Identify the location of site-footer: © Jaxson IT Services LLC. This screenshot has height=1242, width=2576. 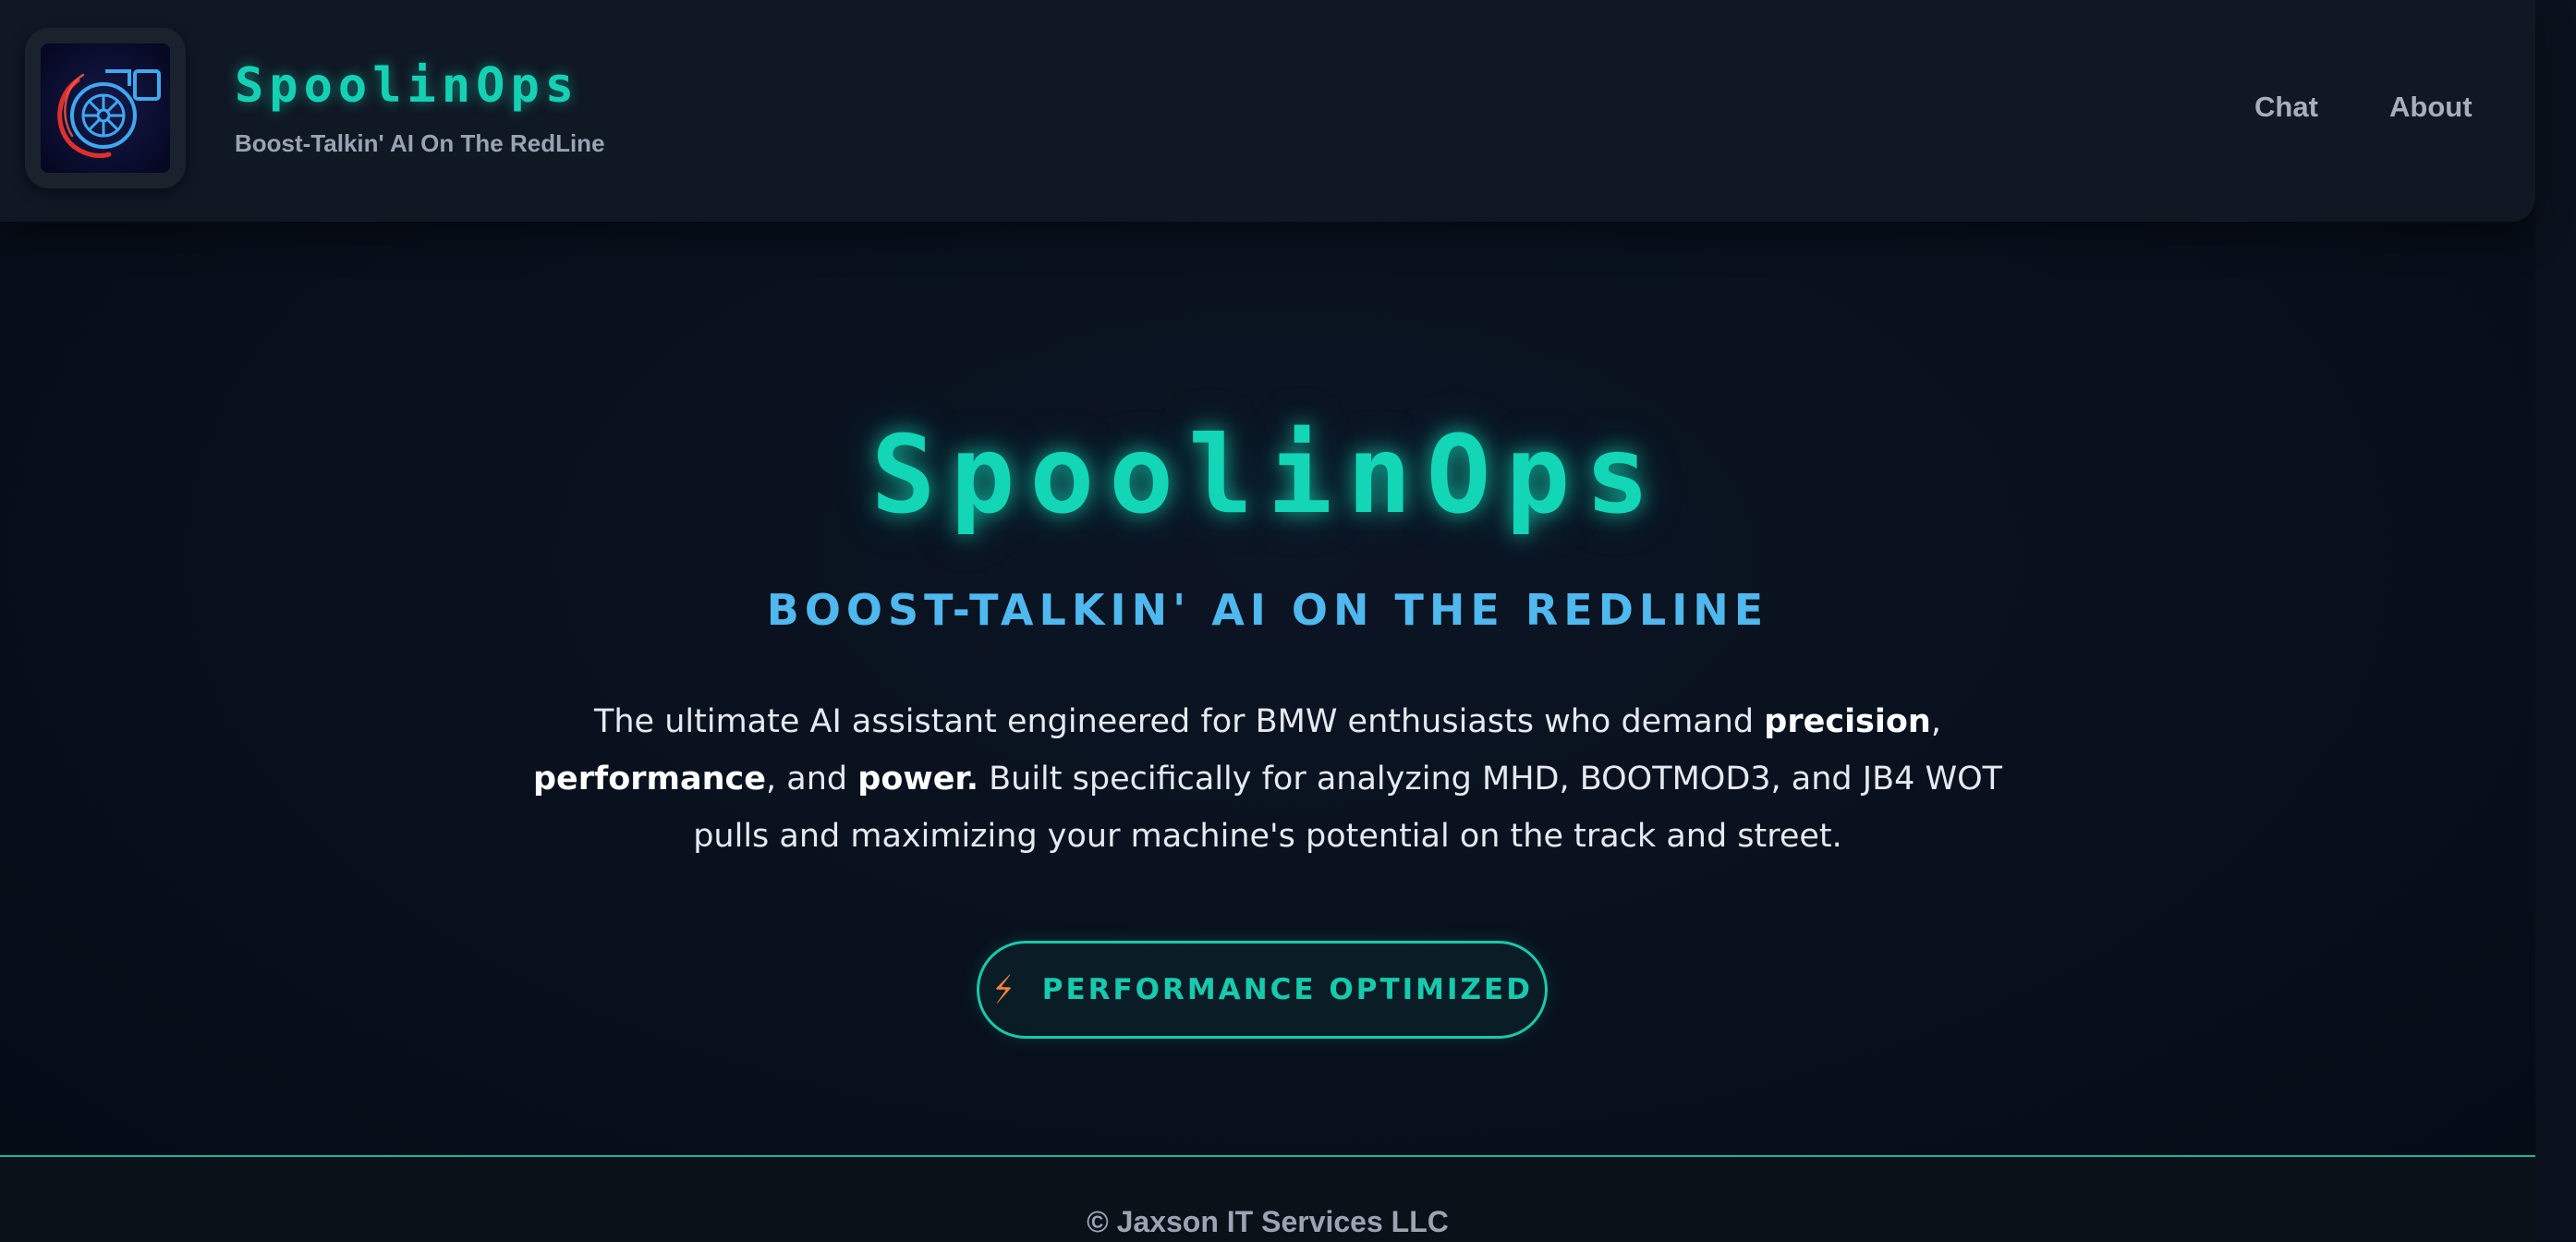
(1267, 1198).